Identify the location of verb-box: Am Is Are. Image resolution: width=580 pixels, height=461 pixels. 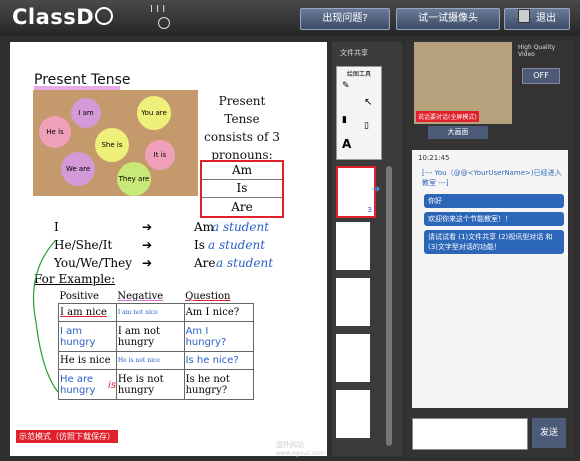
(242, 189).